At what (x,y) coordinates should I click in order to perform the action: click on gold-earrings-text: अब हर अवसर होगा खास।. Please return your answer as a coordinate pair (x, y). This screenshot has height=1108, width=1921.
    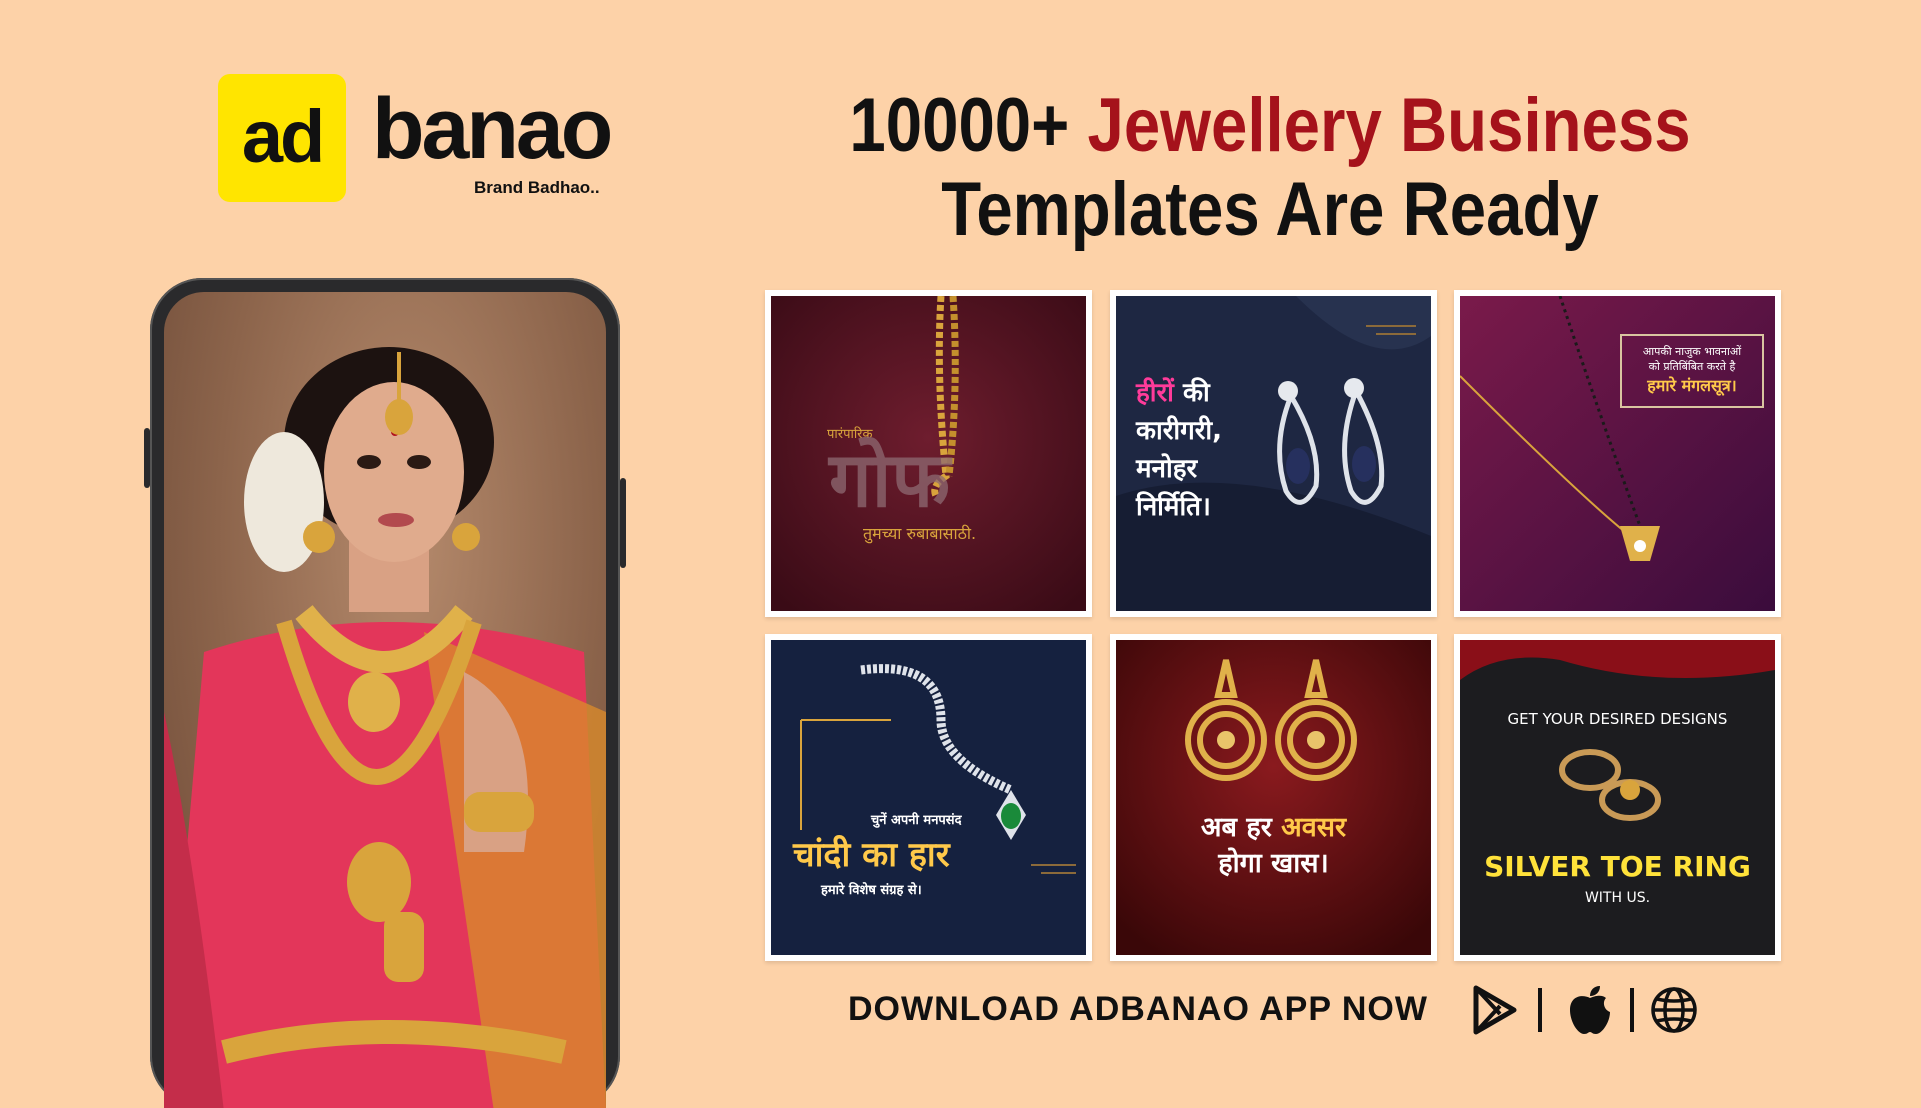
    Looking at the image, I should click on (1273, 846).